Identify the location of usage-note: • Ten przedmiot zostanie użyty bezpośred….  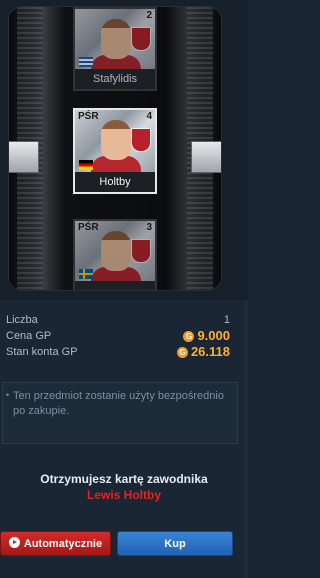
(120, 413).